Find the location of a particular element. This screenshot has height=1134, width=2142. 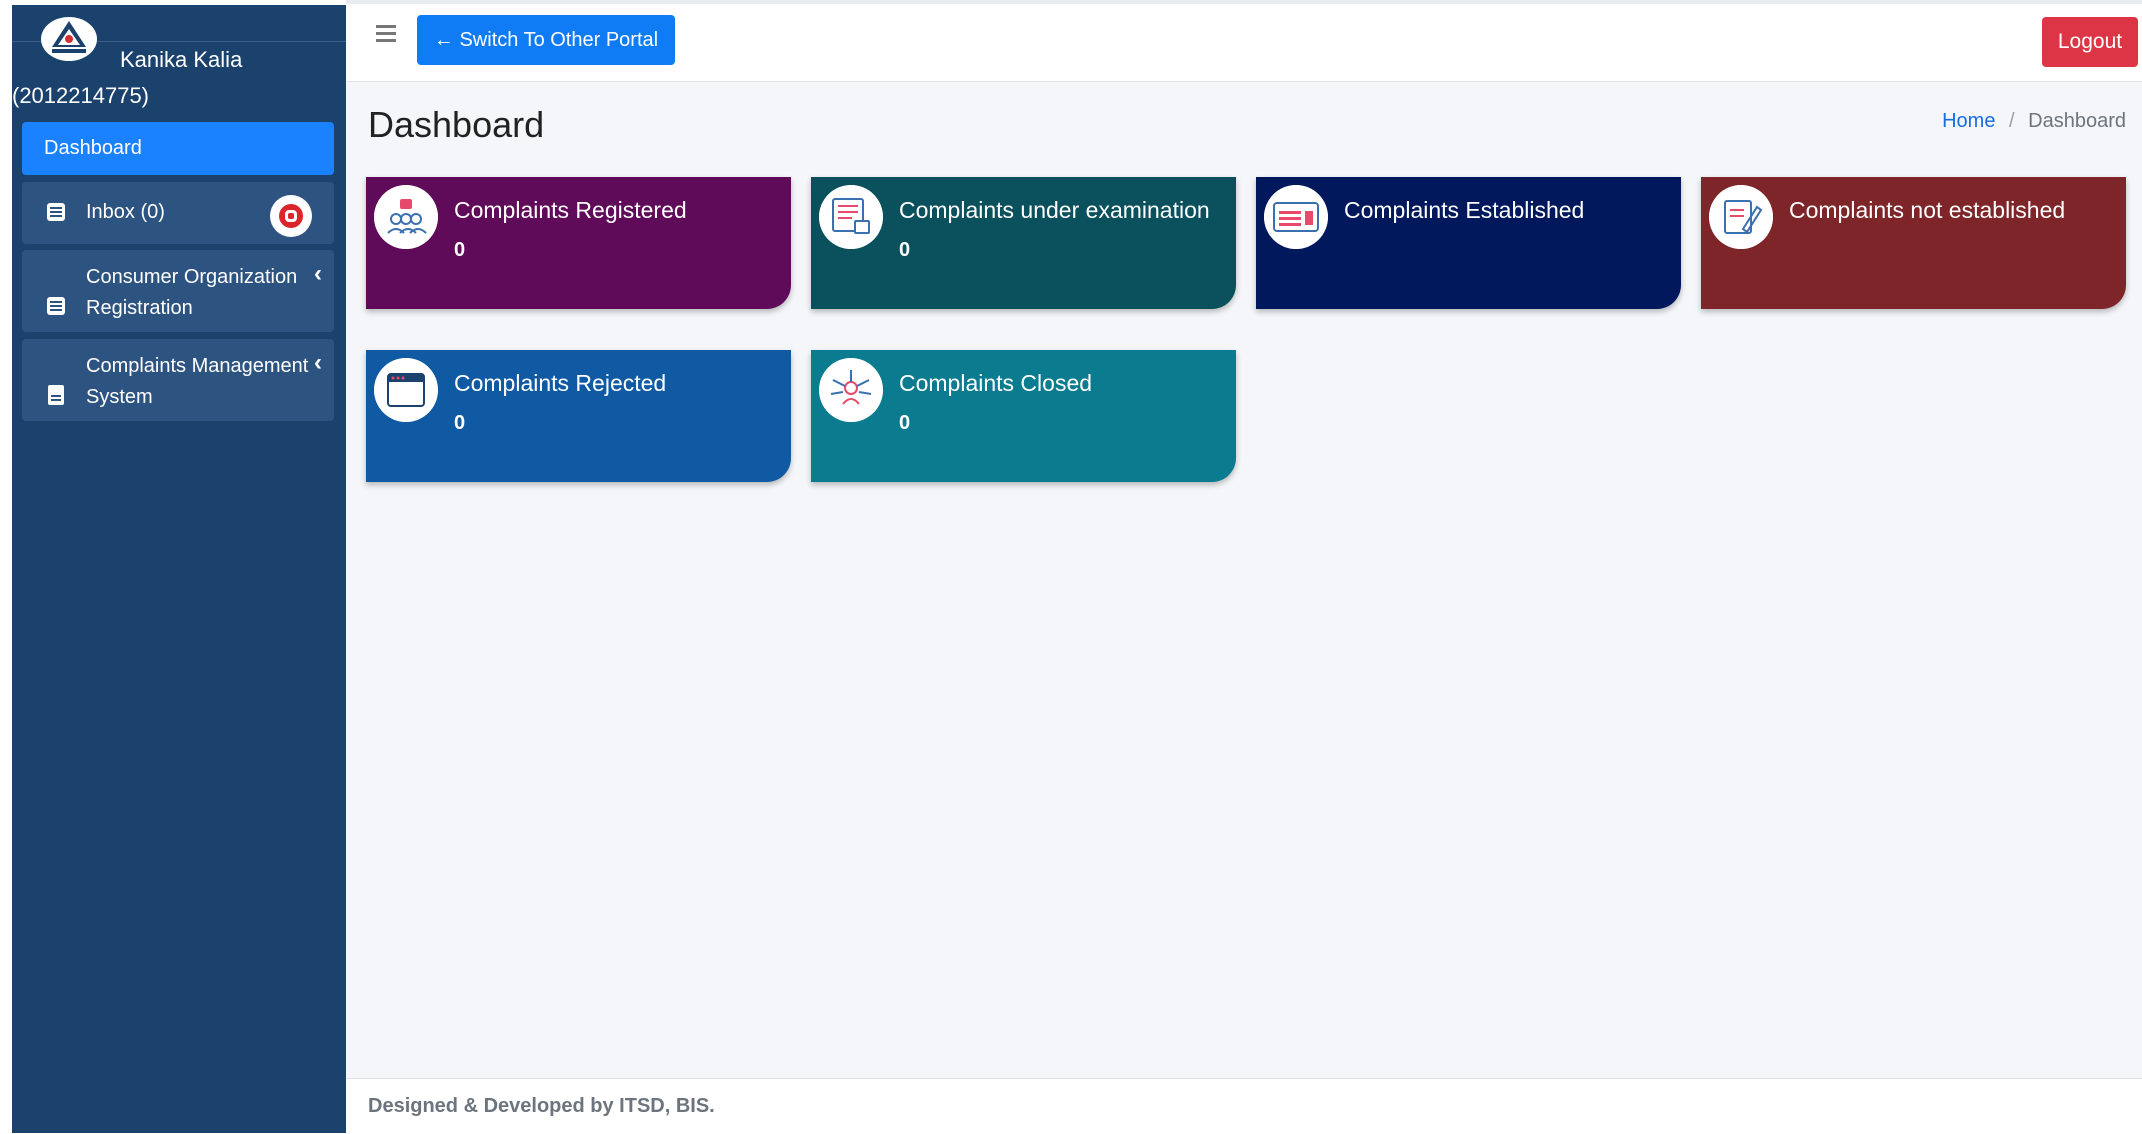

switch-portal-button: ← Switch To Other Portal is located at coordinates (546, 40).